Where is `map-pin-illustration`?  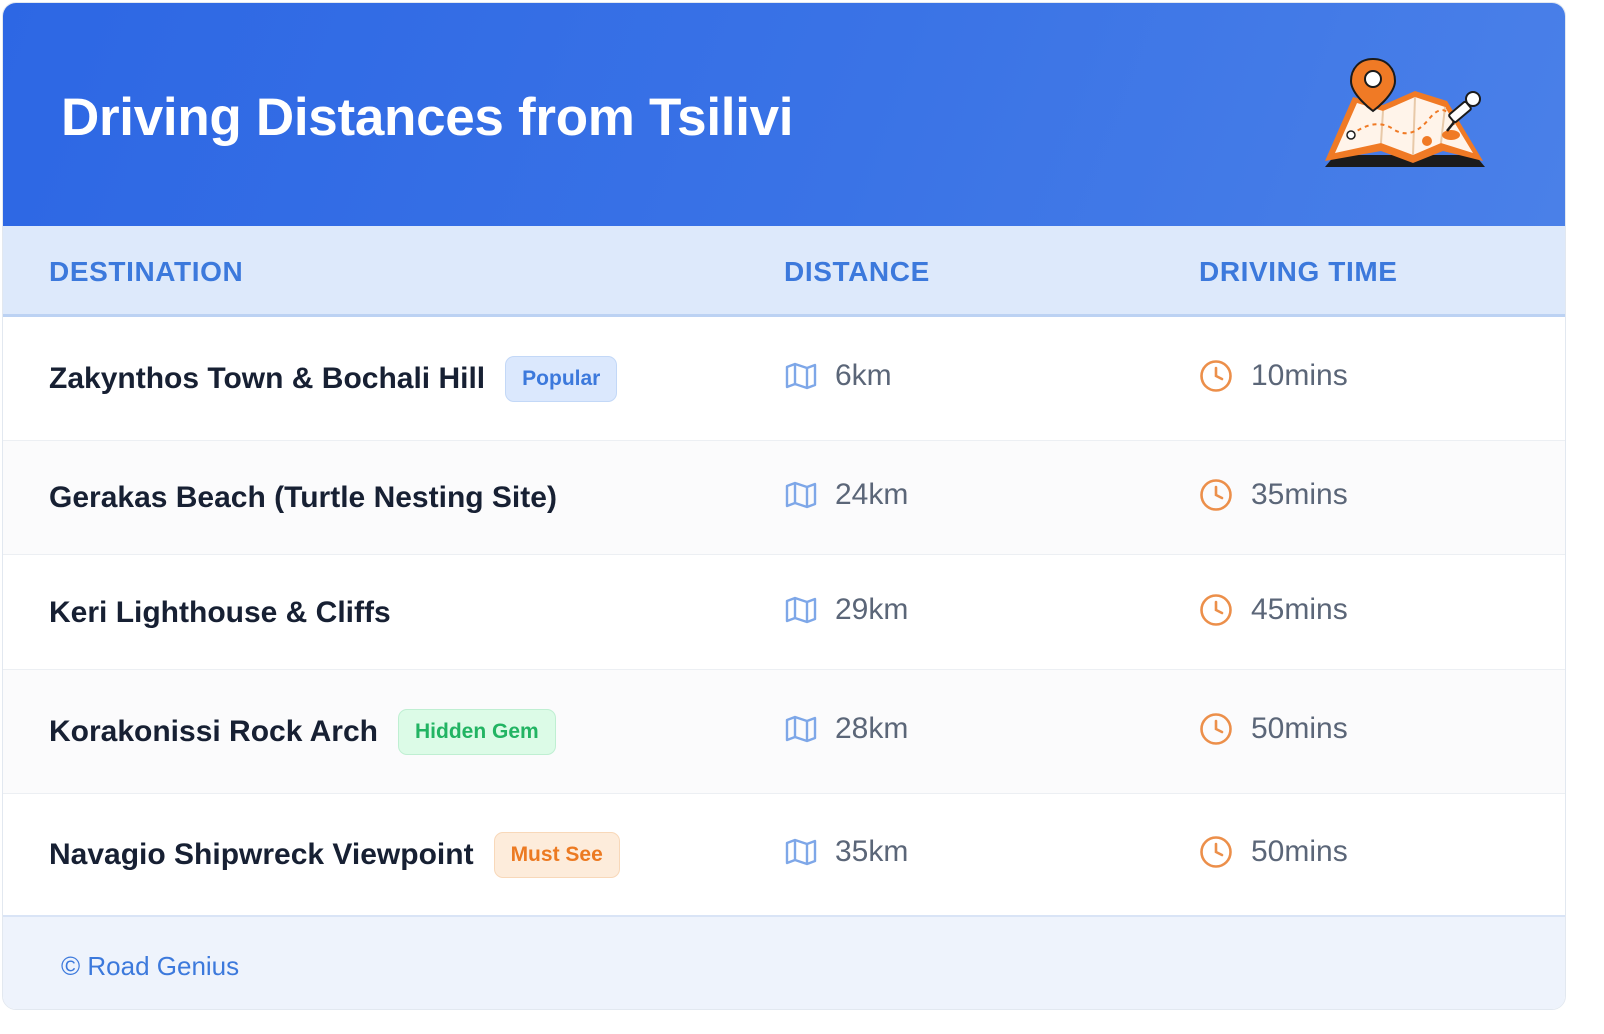
map-pin-illustration is located at coordinates (1405, 112).